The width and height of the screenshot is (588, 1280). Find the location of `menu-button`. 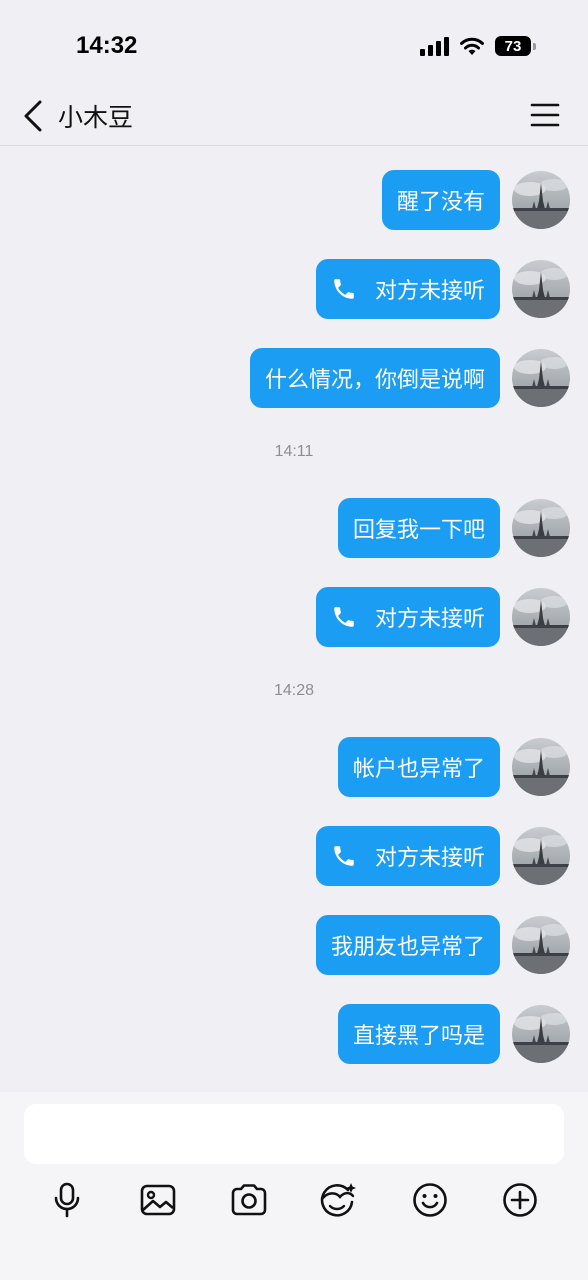

menu-button is located at coordinates (545, 115).